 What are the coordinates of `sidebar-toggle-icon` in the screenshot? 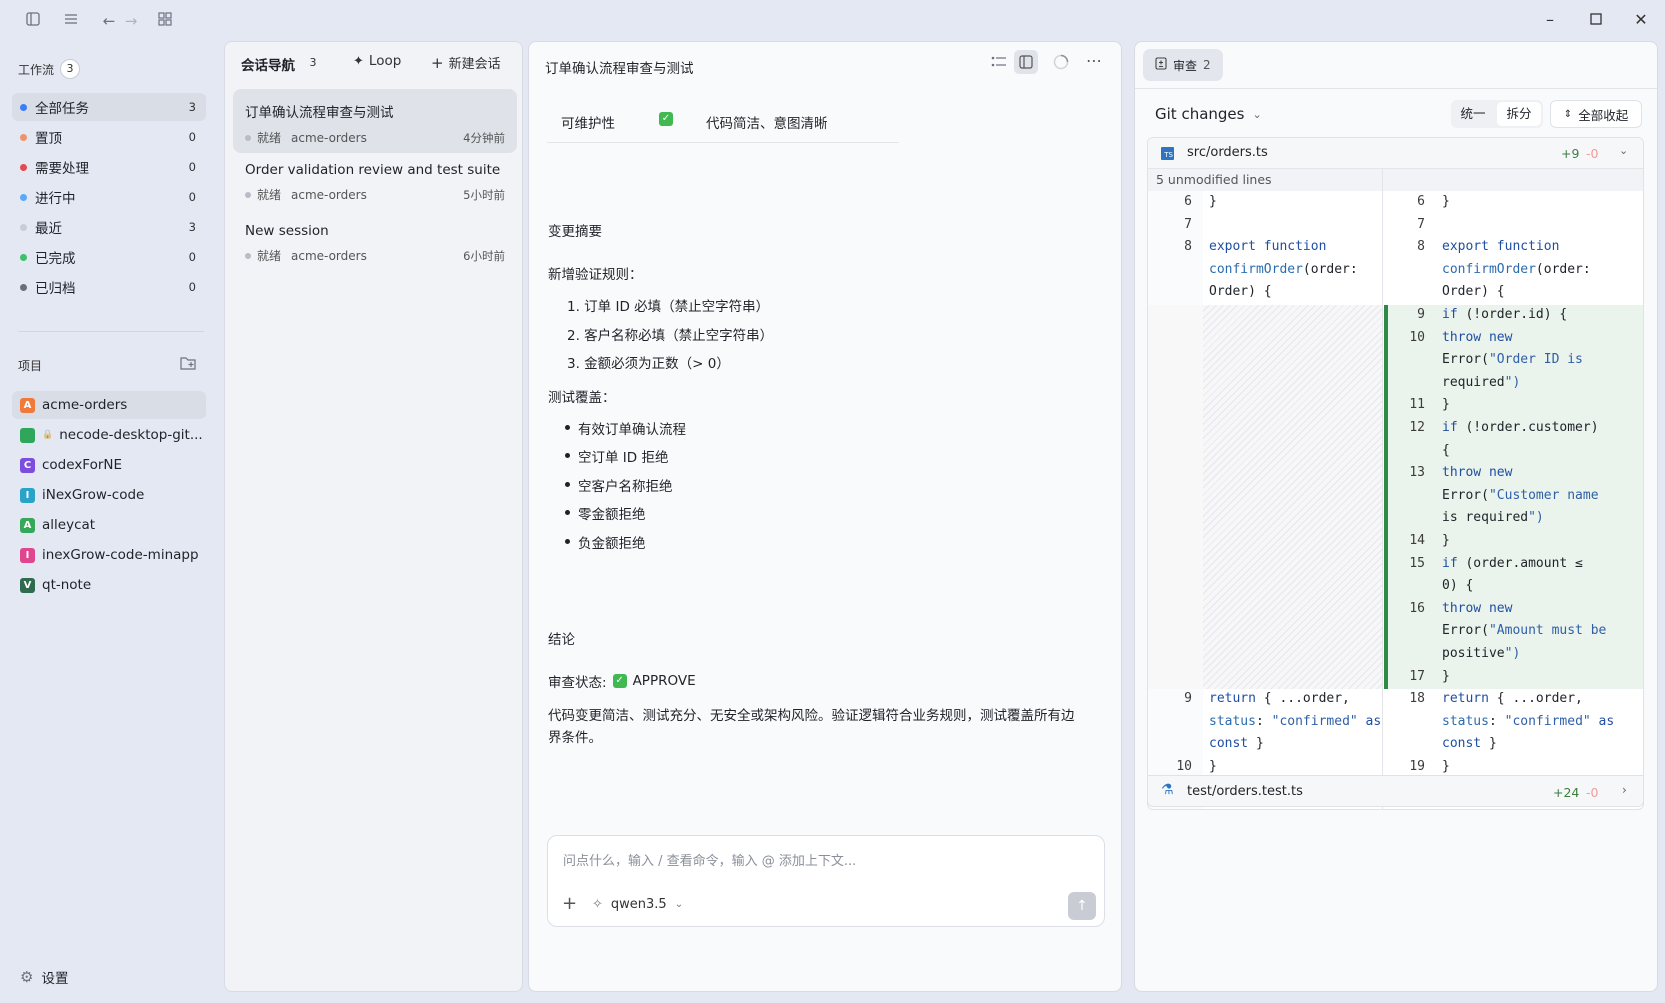 It's located at (33, 21).